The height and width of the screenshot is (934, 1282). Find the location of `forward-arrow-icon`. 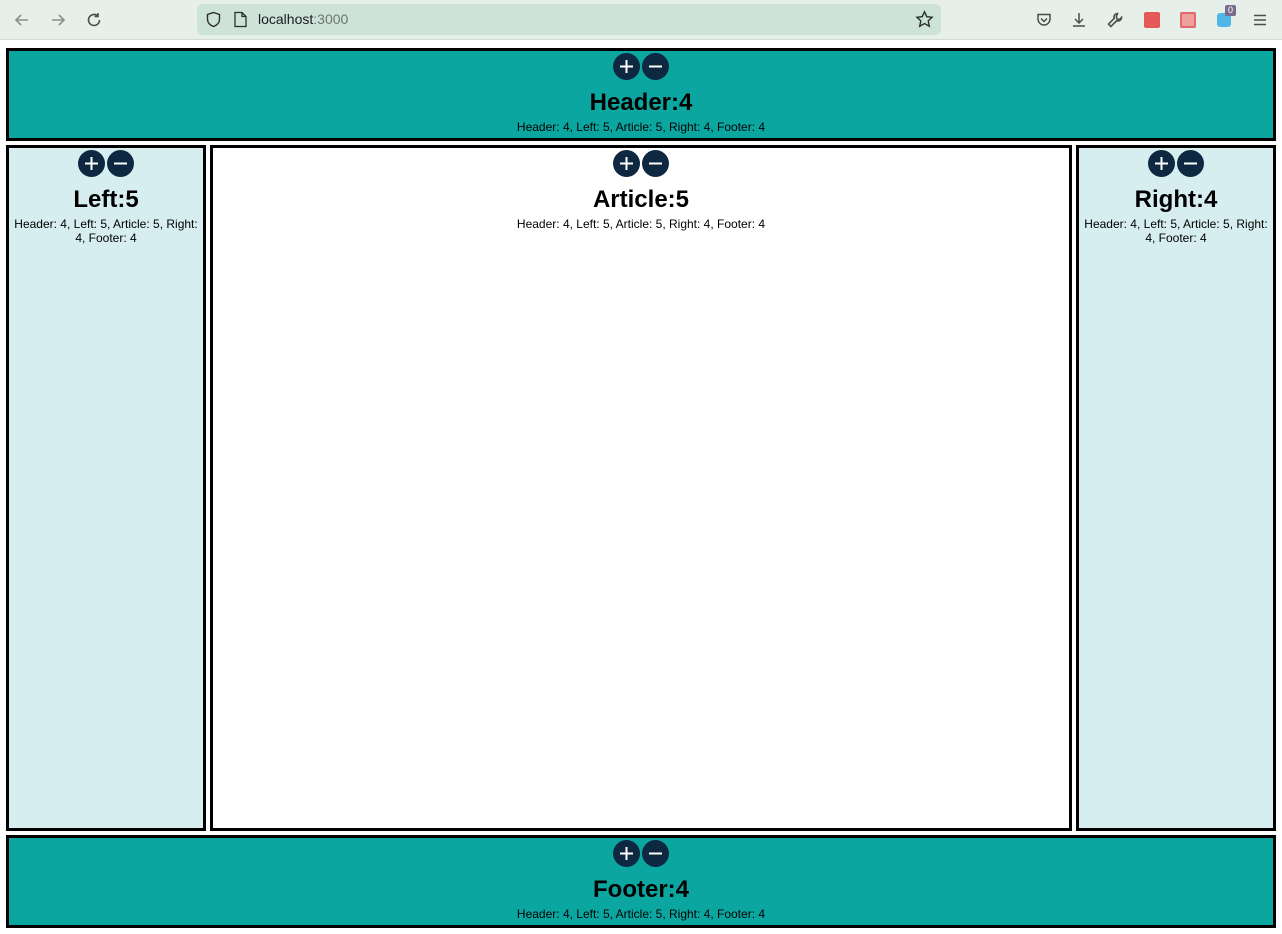

forward-arrow-icon is located at coordinates (58, 20).